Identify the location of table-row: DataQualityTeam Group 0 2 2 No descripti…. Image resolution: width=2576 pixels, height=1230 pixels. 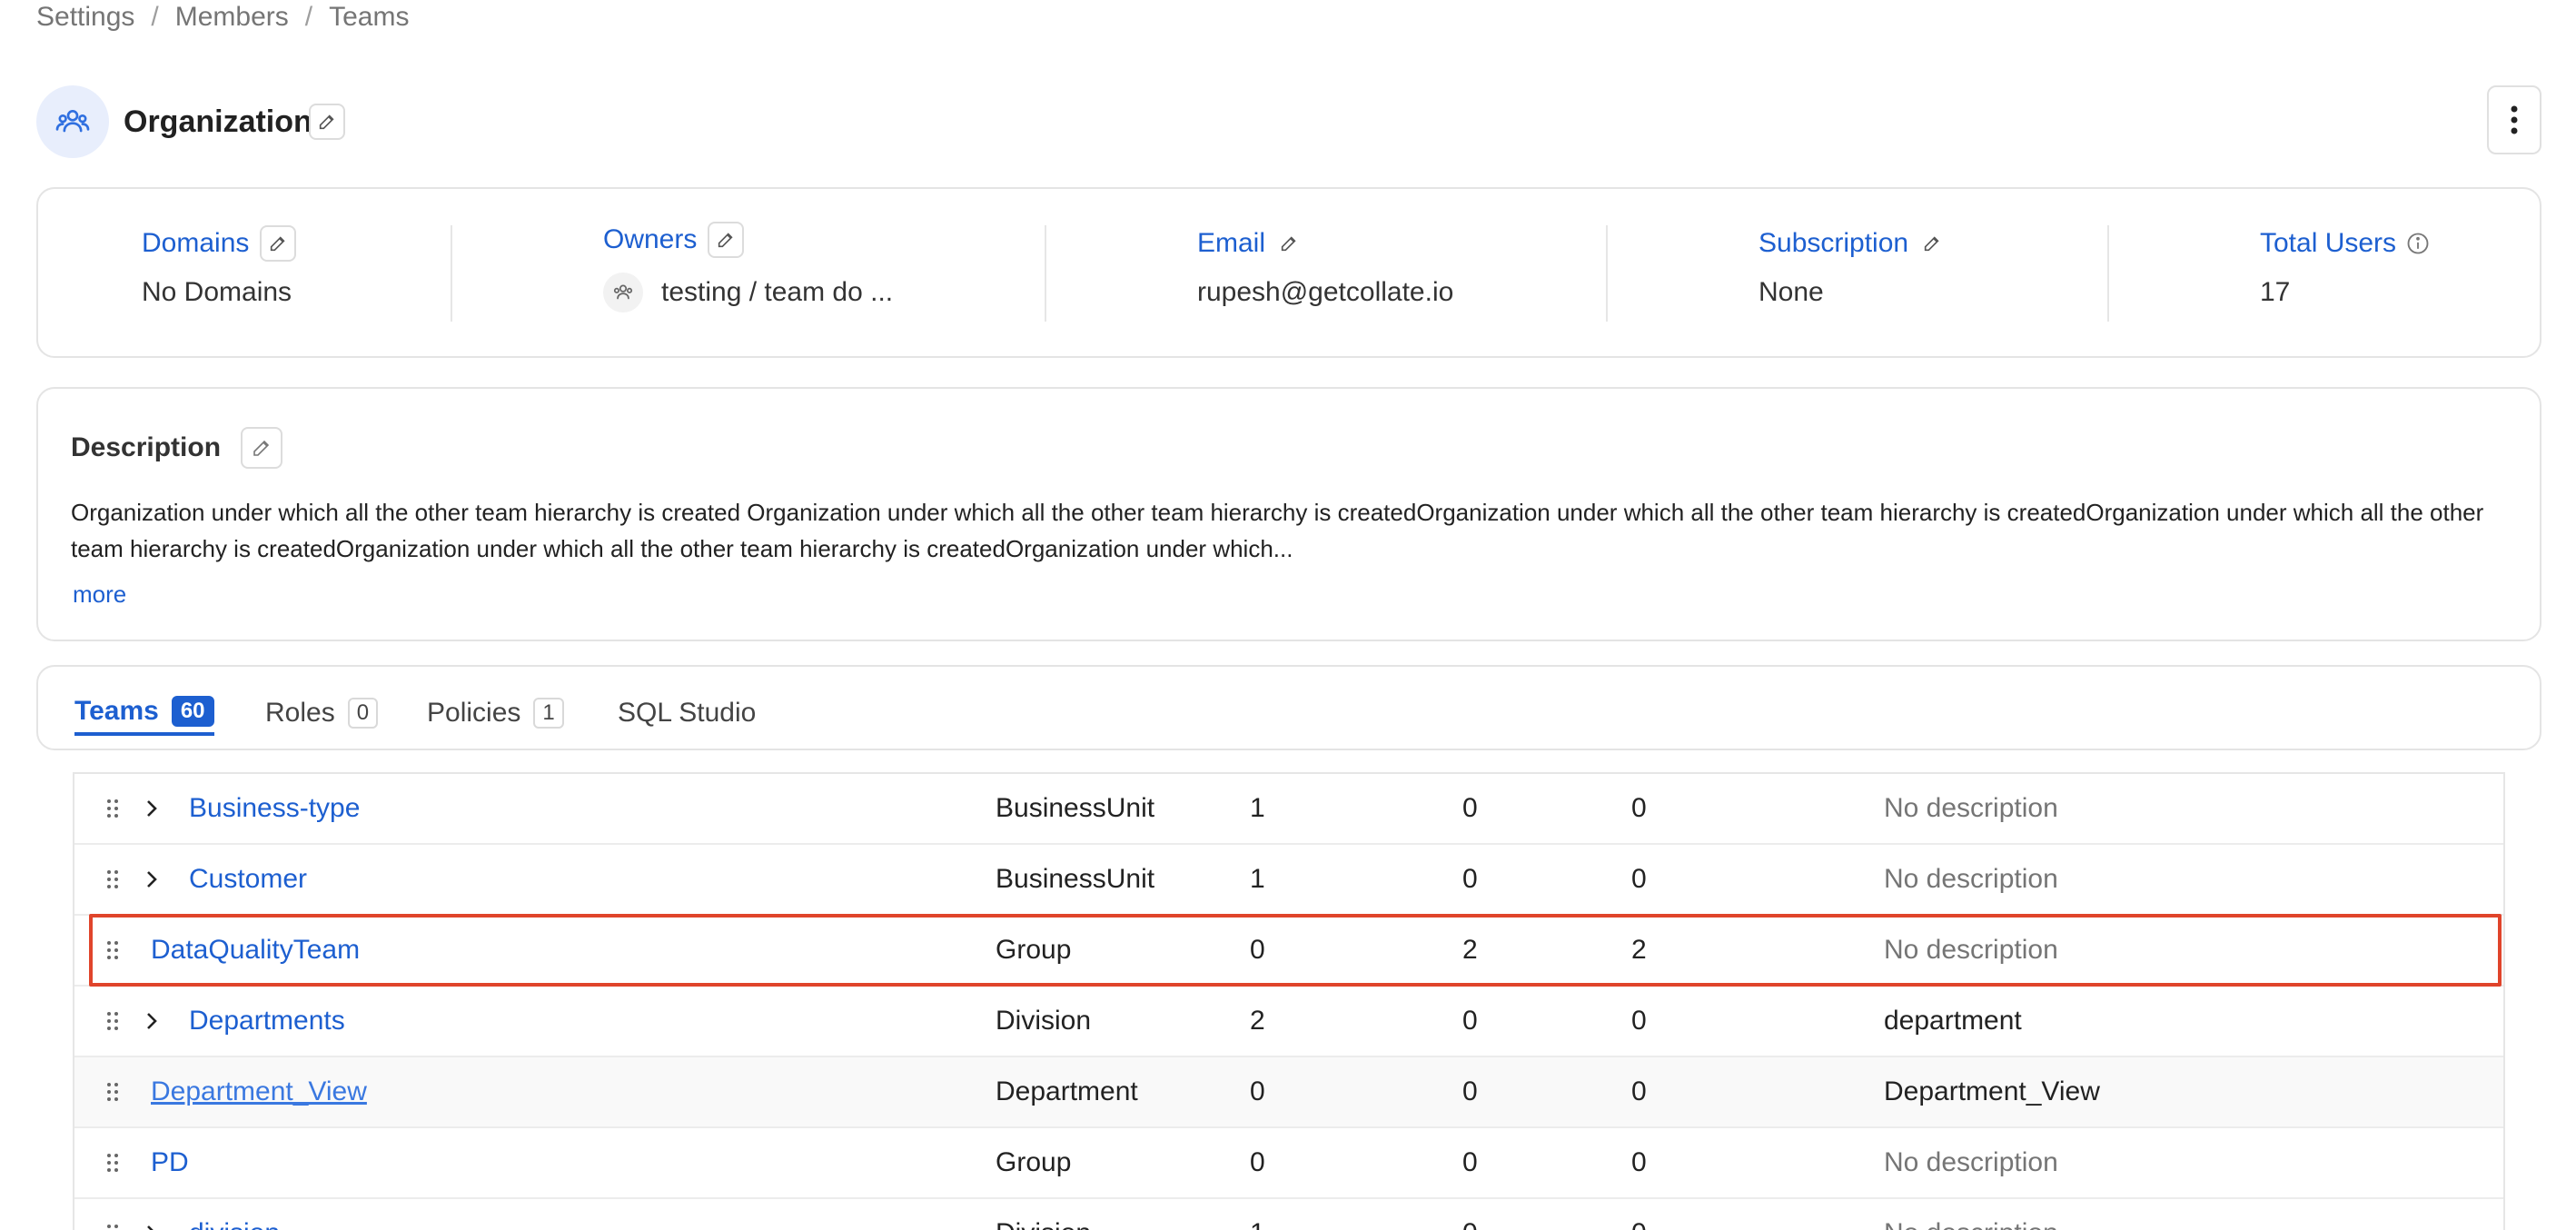
(1288, 952).